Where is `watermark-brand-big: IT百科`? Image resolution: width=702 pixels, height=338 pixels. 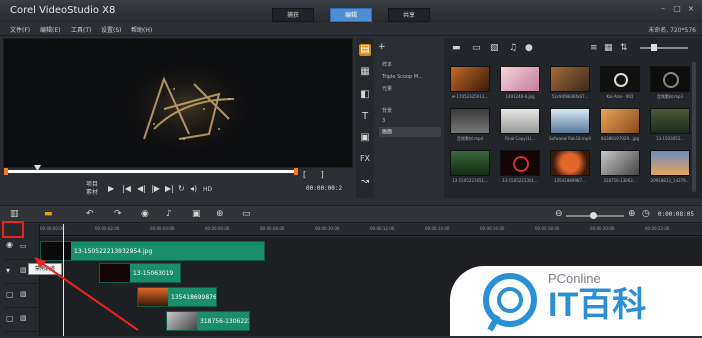
watermark-brand-big: IT百科 is located at coordinates (597, 305).